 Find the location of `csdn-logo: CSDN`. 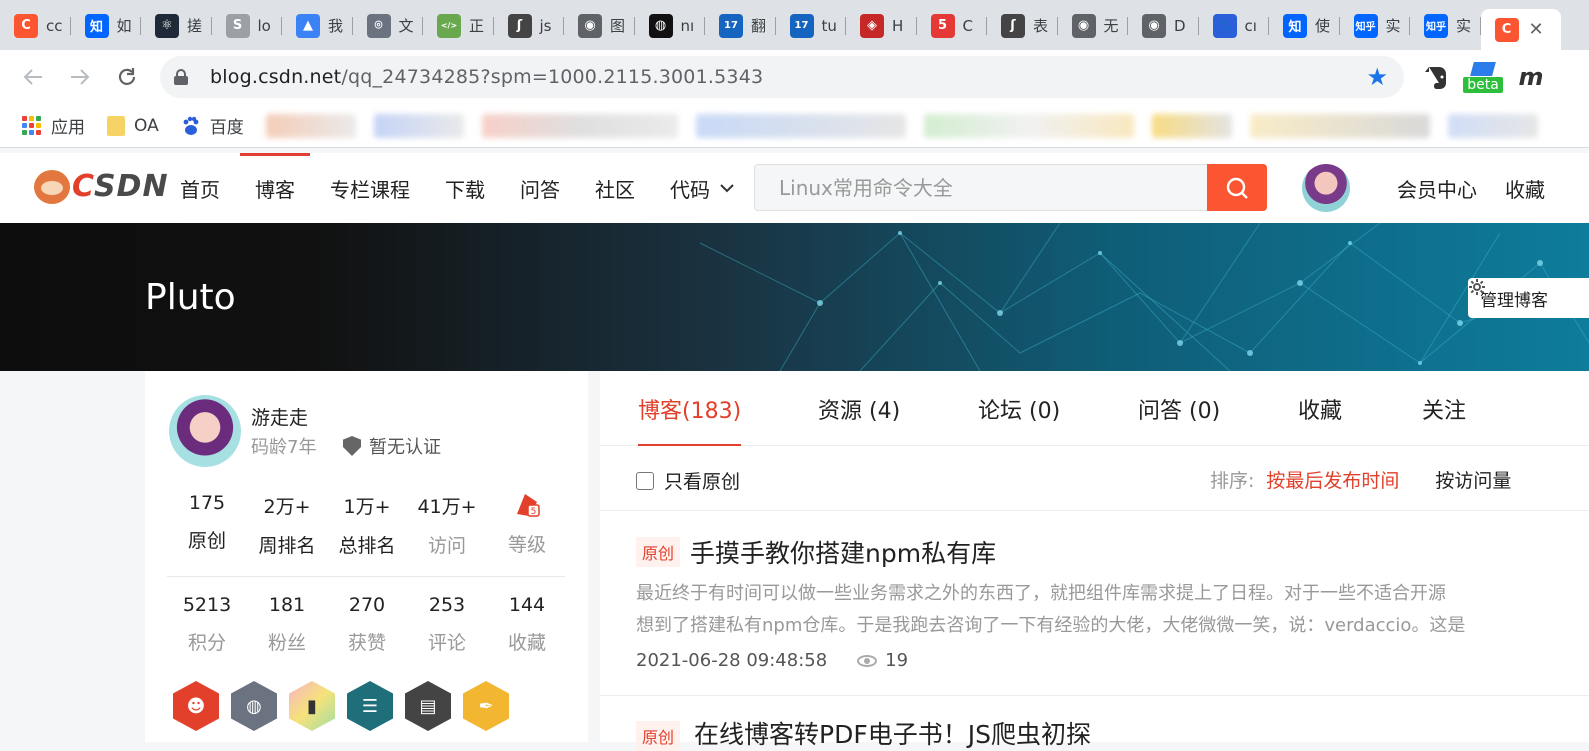

csdn-logo: CSDN is located at coordinates (101, 186).